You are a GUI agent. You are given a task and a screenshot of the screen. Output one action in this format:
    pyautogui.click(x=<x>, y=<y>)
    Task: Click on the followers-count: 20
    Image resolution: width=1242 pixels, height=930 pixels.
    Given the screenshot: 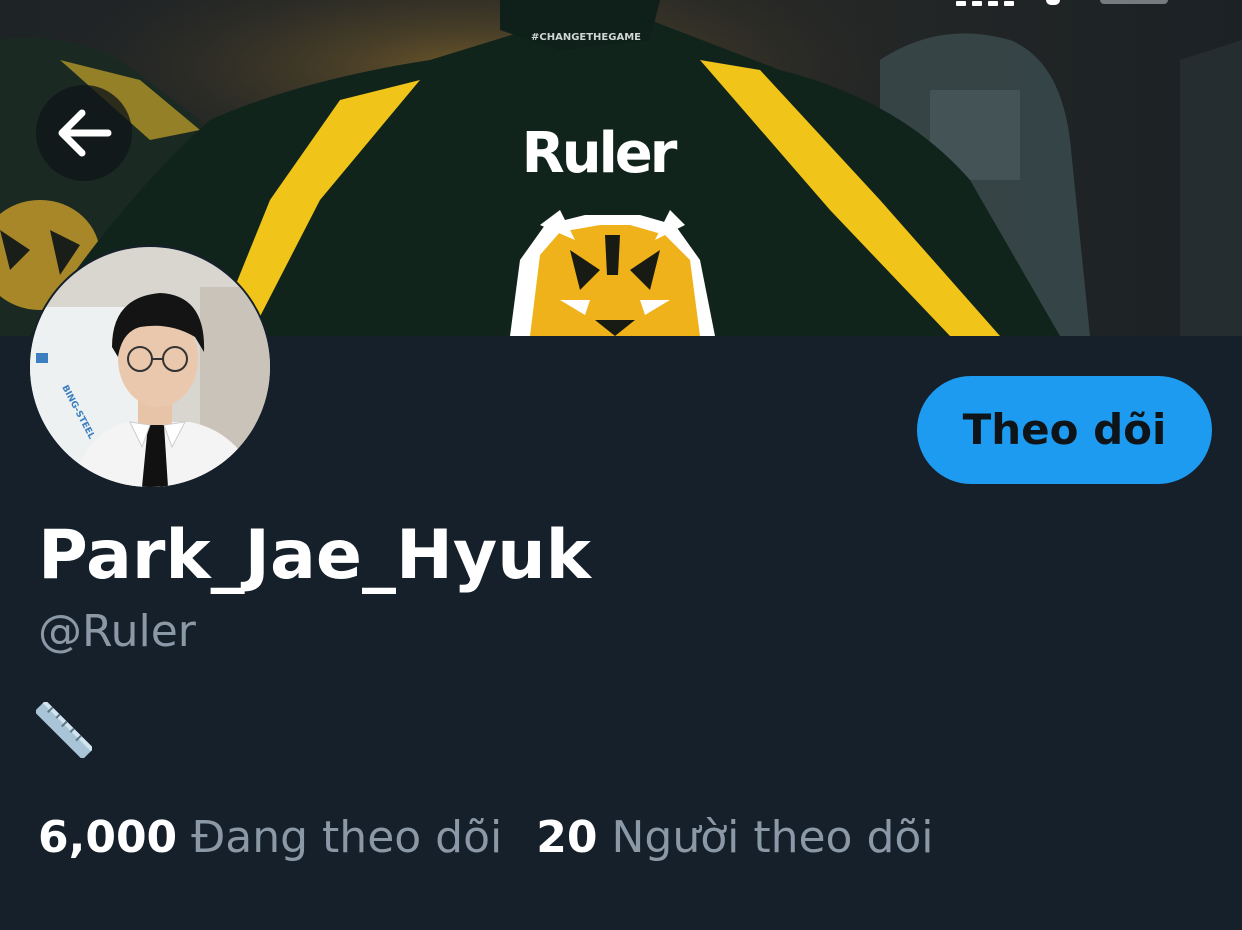 What is the action you would take?
    pyautogui.click(x=567, y=837)
    